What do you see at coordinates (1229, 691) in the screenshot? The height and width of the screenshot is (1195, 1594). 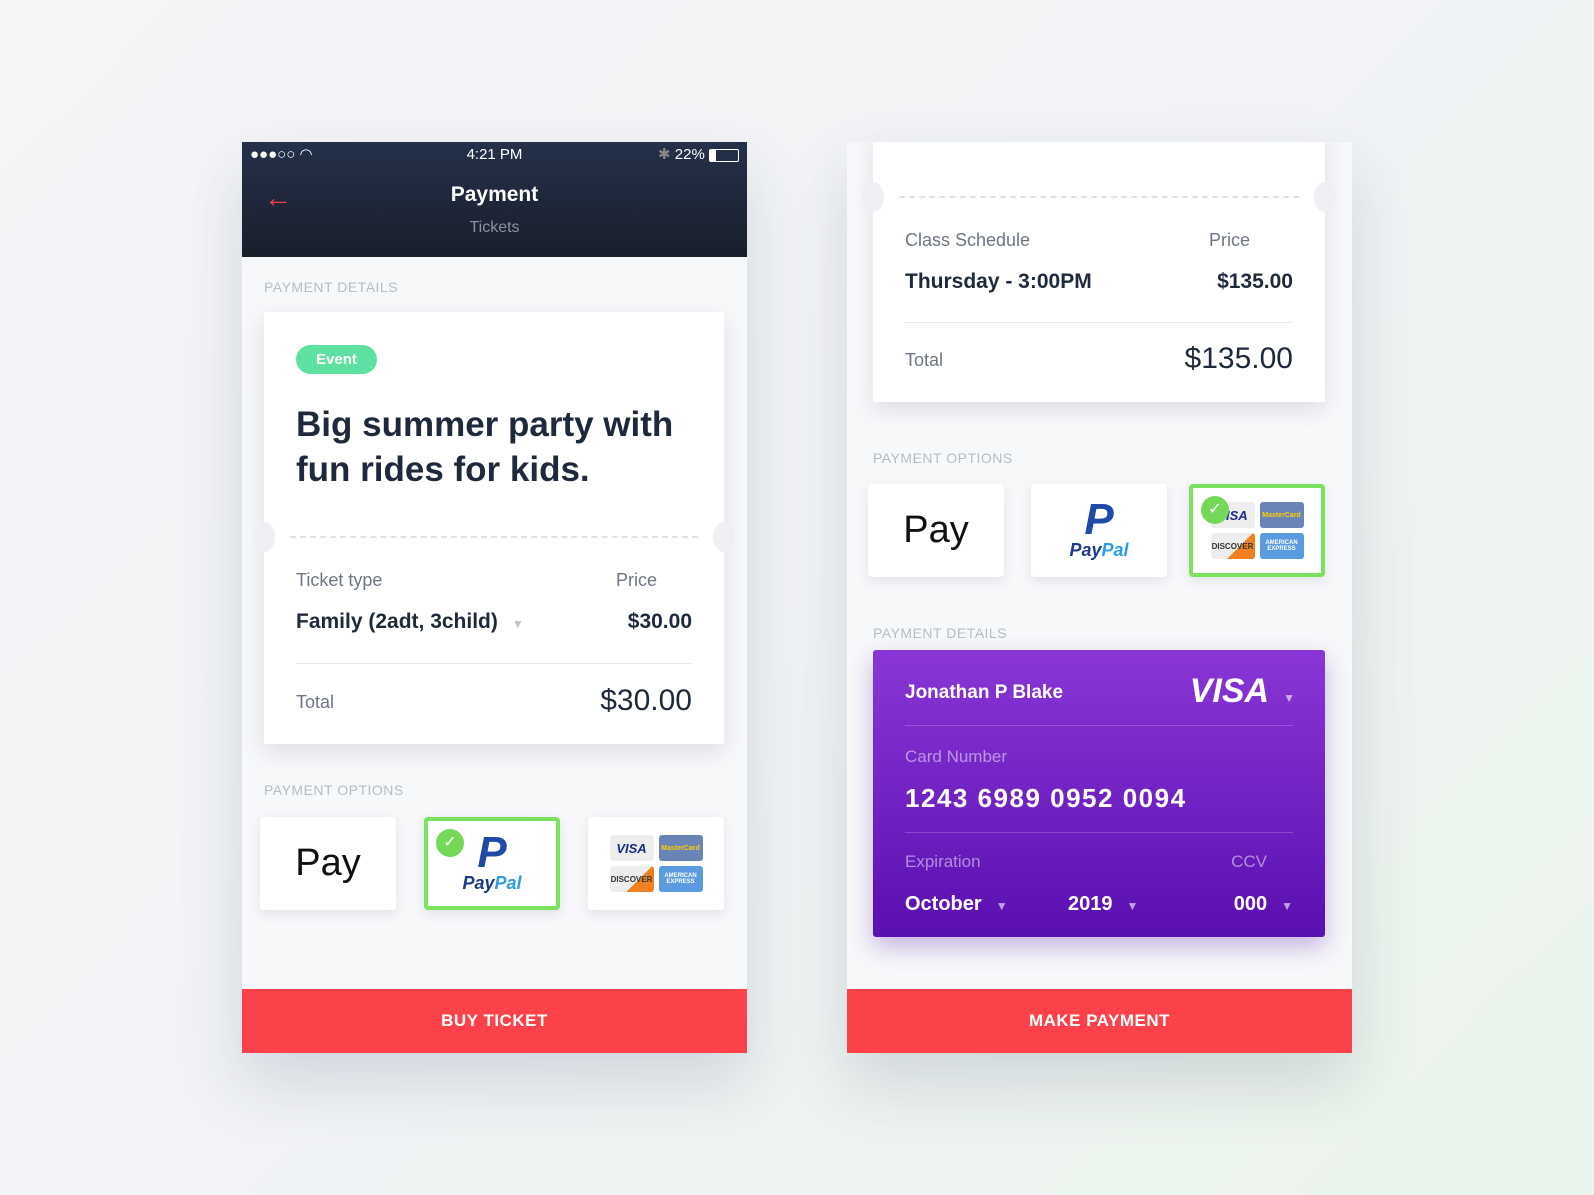 I see `visa-brand-logo: VISA` at bounding box center [1229, 691].